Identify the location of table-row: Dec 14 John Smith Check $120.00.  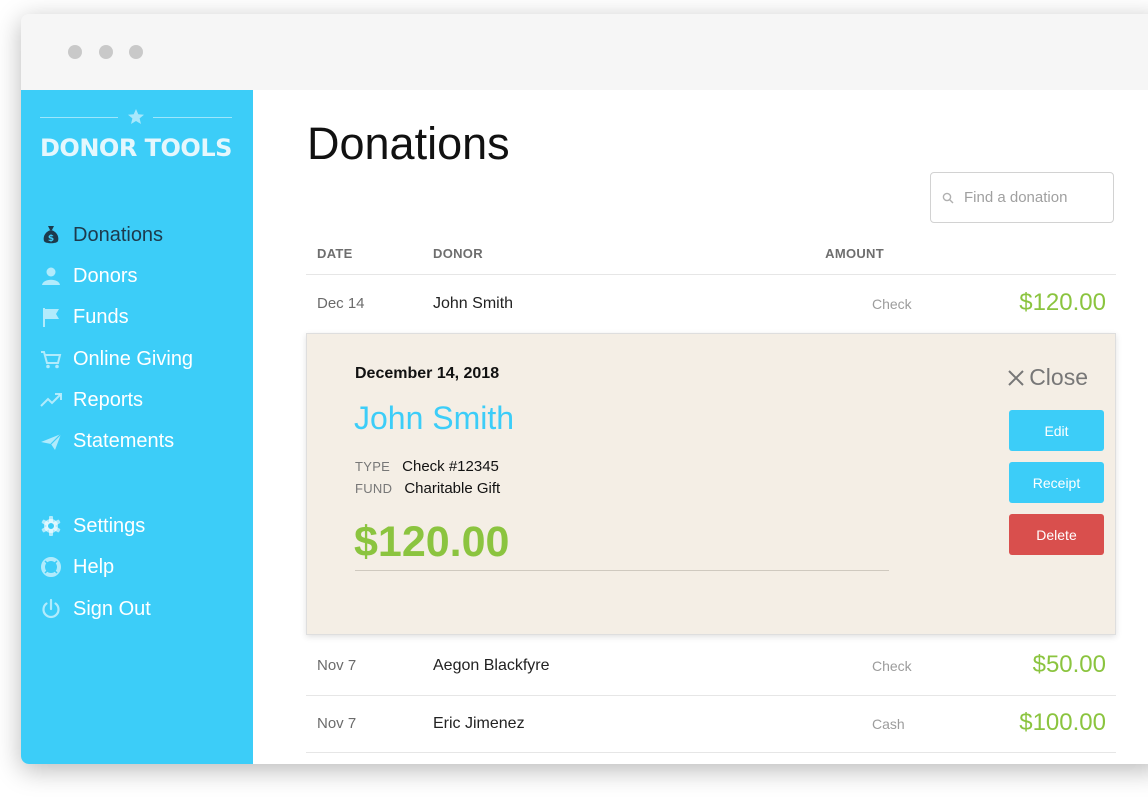
(711, 303).